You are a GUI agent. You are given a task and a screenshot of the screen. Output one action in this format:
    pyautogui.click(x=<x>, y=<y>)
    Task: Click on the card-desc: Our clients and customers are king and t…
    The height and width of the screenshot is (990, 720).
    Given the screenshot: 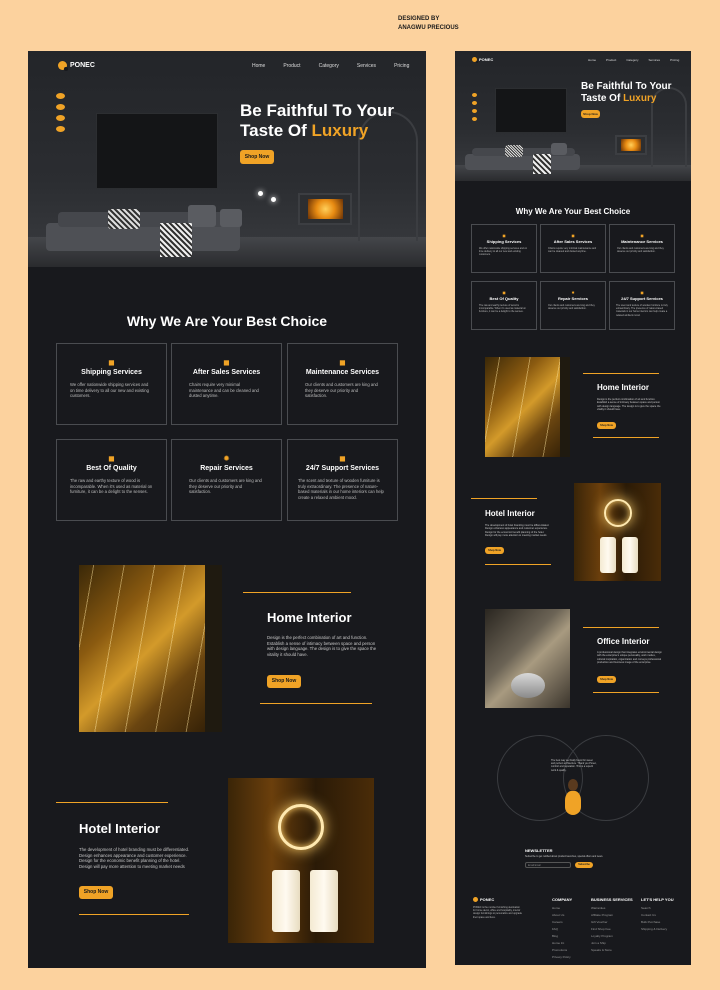 What is the action you would take?
    pyautogui.click(x=640, y=250)
    